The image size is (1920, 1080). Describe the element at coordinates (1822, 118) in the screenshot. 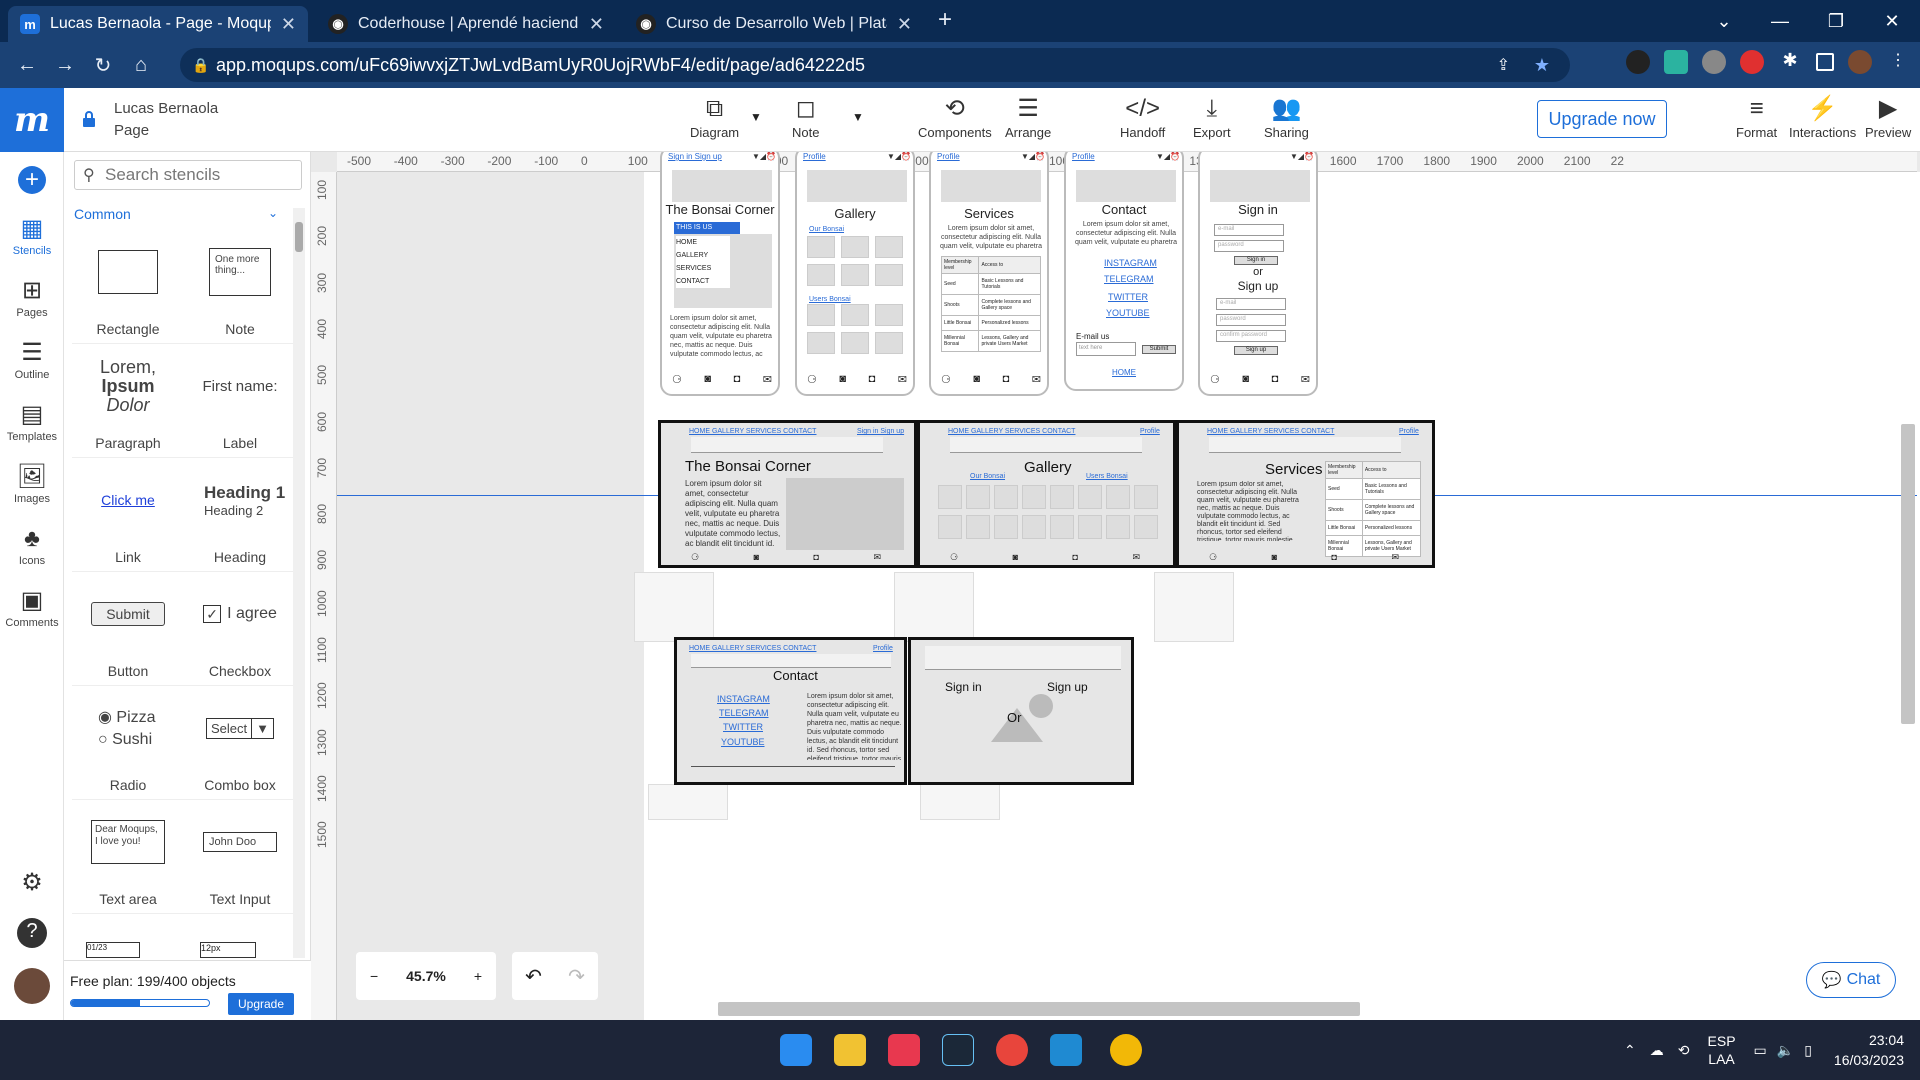

I see `interactions-button: ⚡ Interactions` at that location.